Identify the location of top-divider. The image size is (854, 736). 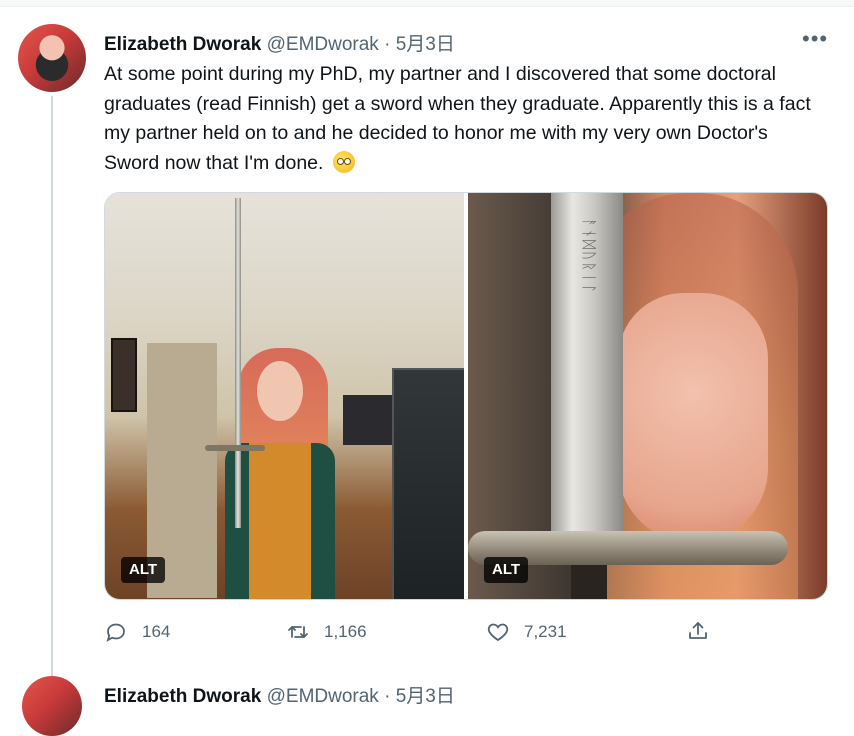
(427, 3).